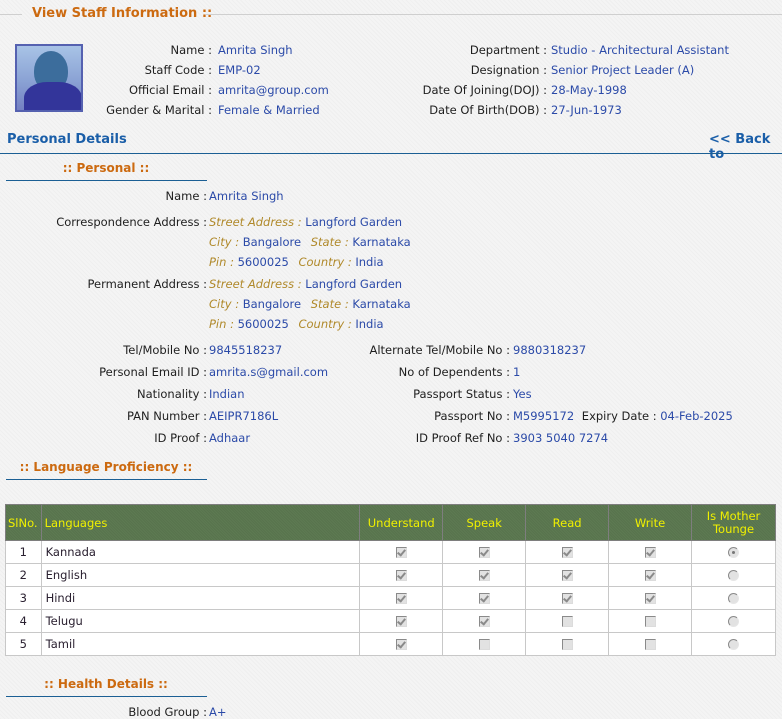 The height and width of the screenshot is (719, 782). Describe the element at coordinates (381, 242) in the screenshot. I see `corr-state-value: Karnataka` at that location.